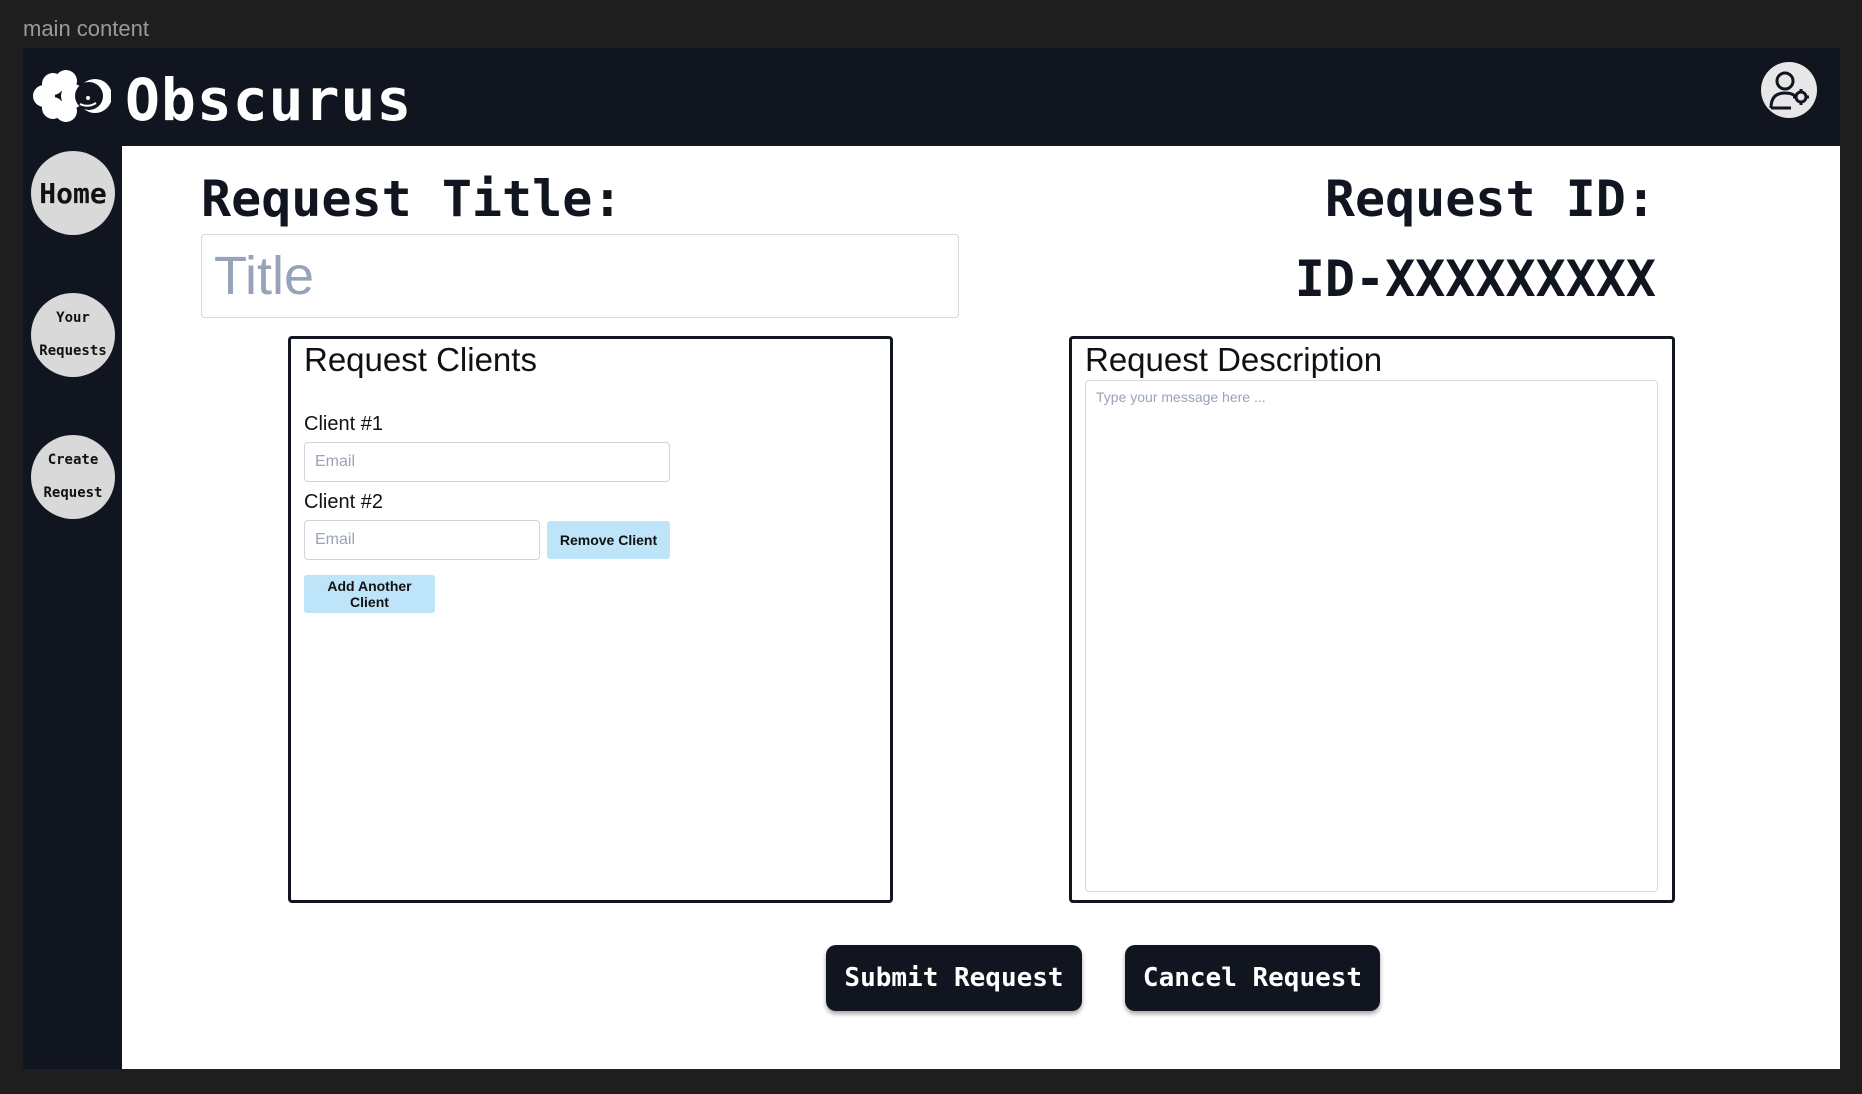  I want to click on client-2-email-input, so click(422, 540).